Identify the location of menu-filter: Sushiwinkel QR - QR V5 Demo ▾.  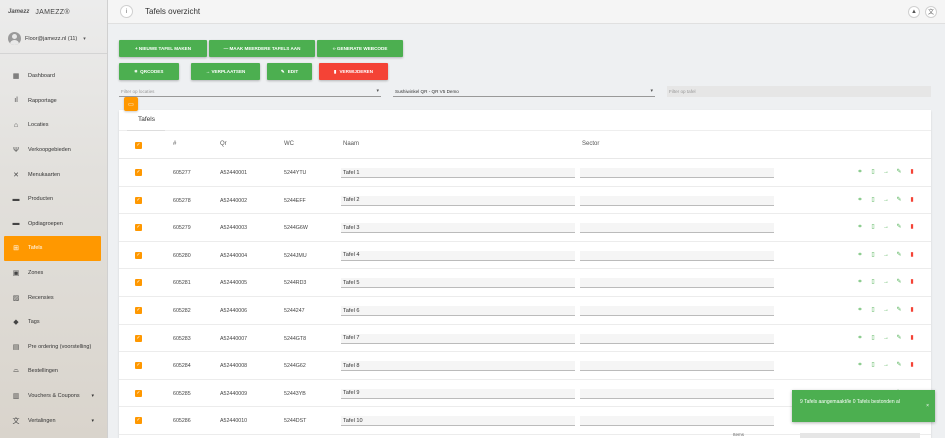
(524, 91).